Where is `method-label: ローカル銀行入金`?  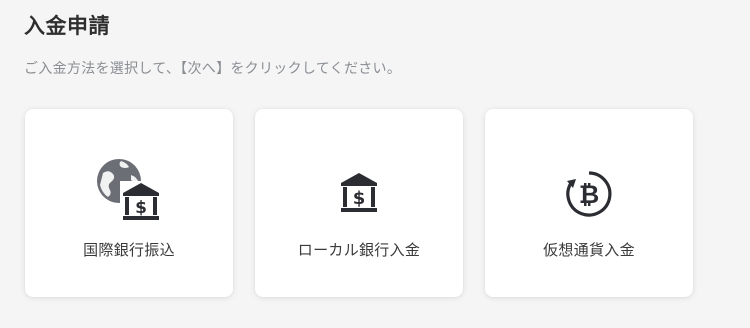 method-label: ローカル銀行入金 is located at coordinates (359, 250).